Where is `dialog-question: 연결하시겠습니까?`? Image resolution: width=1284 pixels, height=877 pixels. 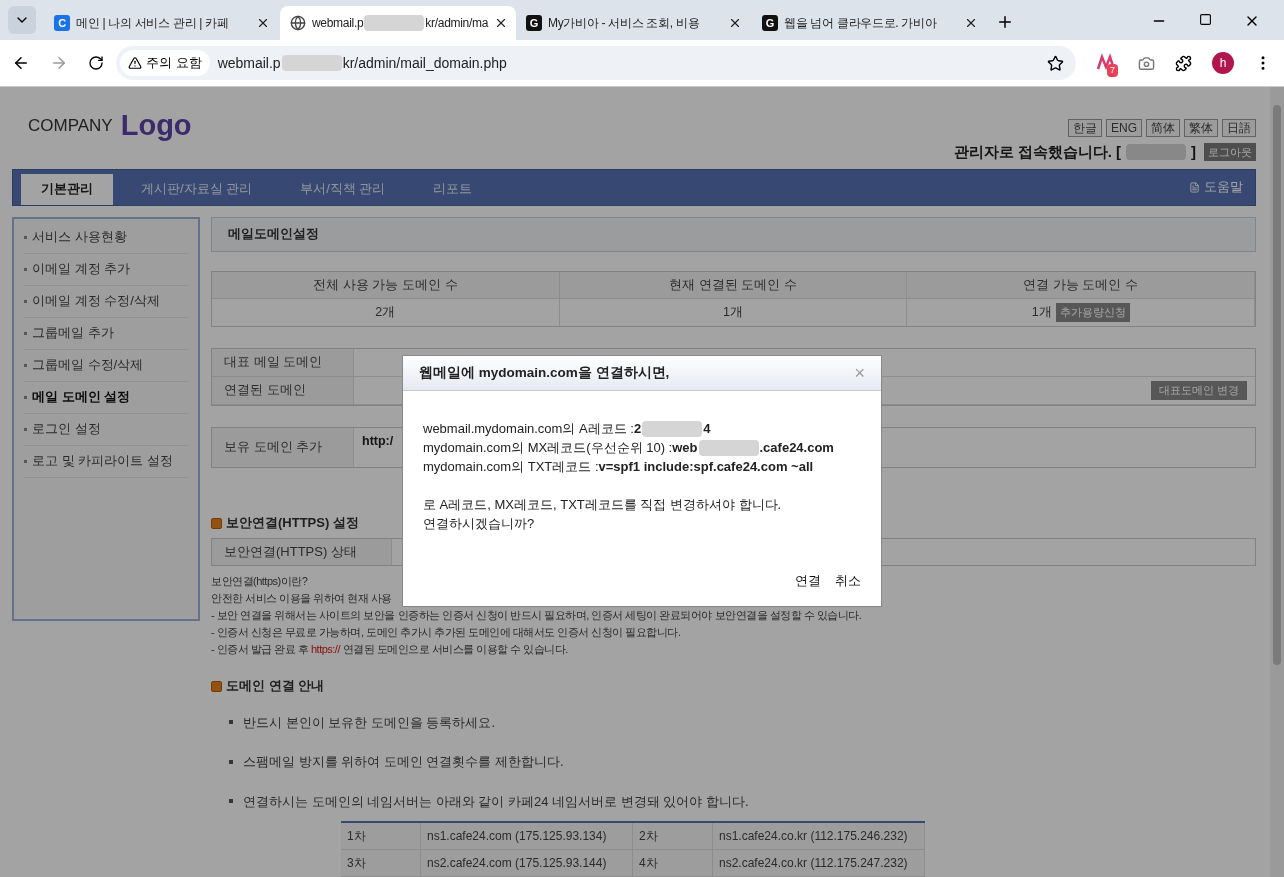
dialog-question: 연결하시겠습니까? is located at coordinates (479, 524).